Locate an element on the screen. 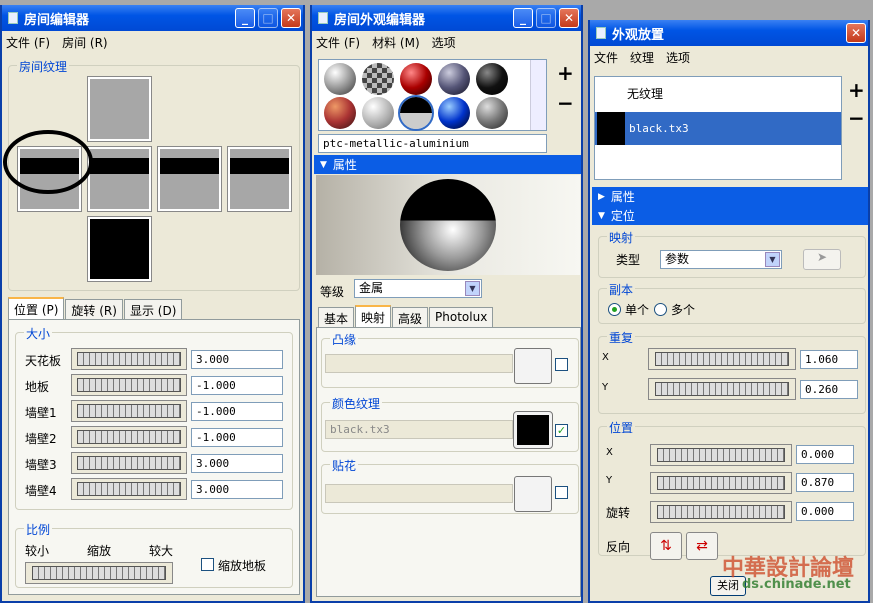  position-y-input: 0.870 is located at coordinates (825, 482).